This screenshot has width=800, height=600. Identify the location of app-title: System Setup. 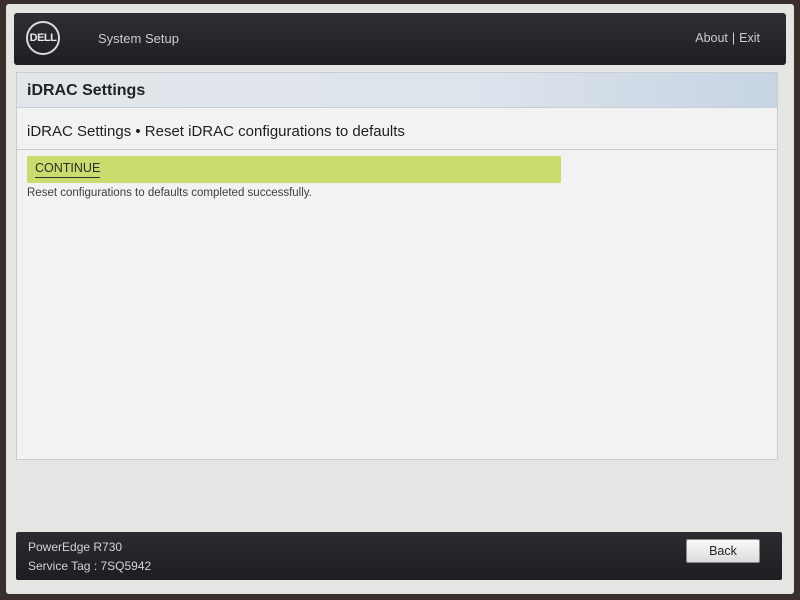
(138, 38).